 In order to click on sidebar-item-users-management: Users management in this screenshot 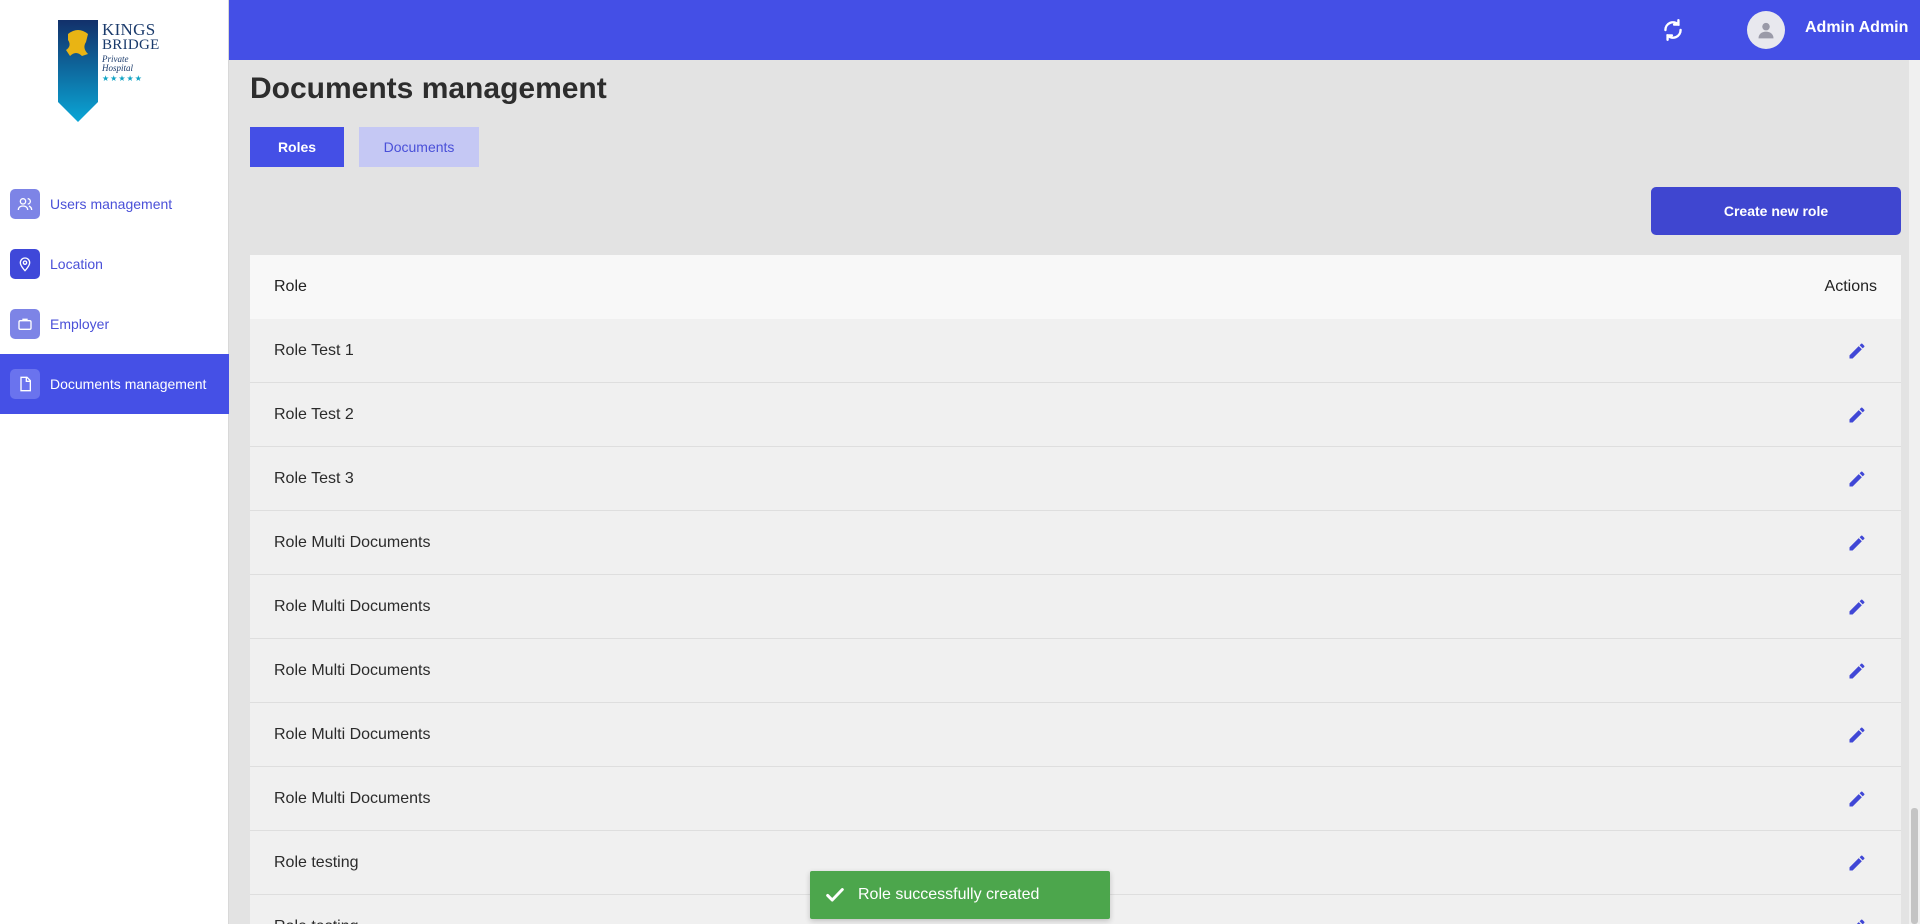, I will do `click(114, 204)`.